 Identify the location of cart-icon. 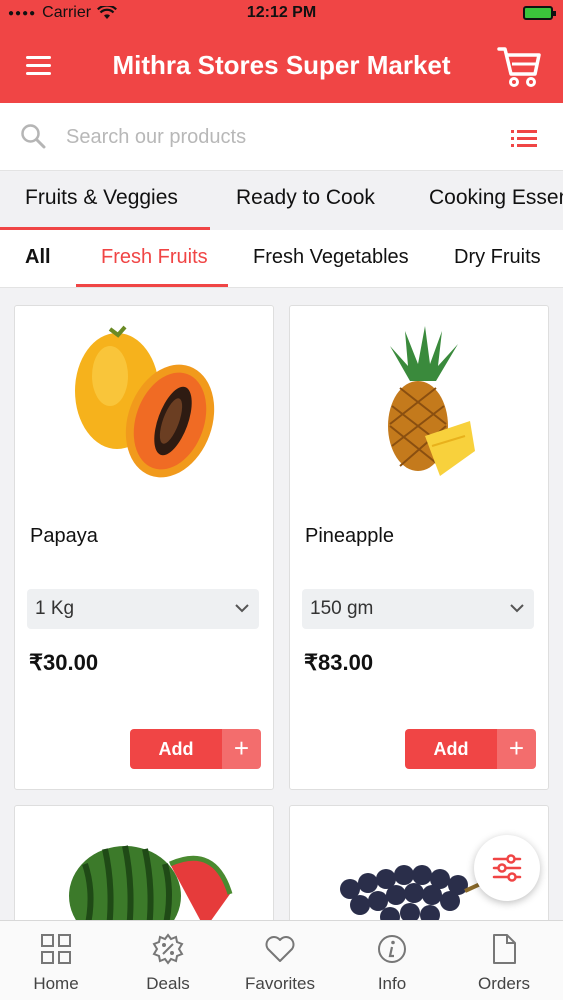
(519, 67).